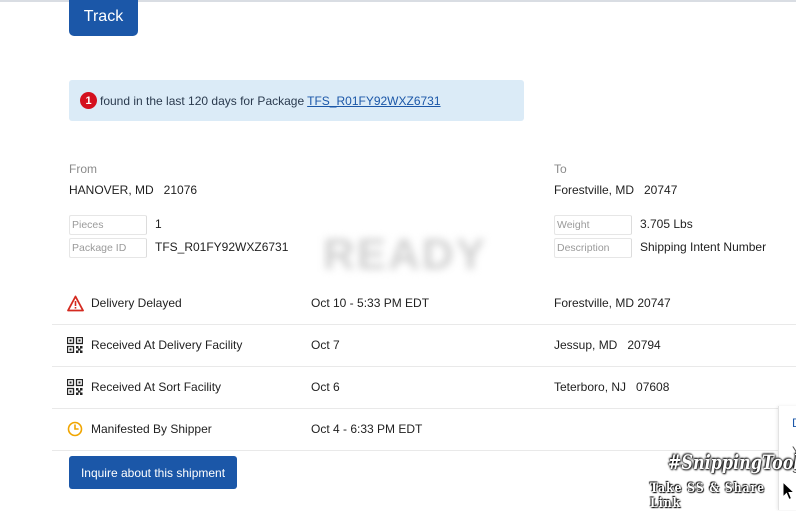  I want to click on watermark-title: #SnippingTool, so click(732, 462).